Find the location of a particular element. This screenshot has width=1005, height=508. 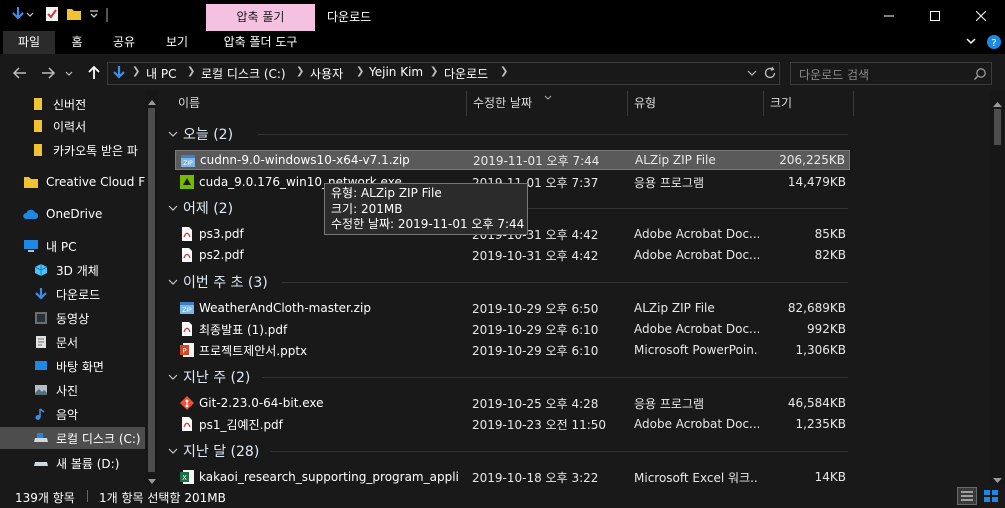

minimize-button is located at coordinates (889, 15).